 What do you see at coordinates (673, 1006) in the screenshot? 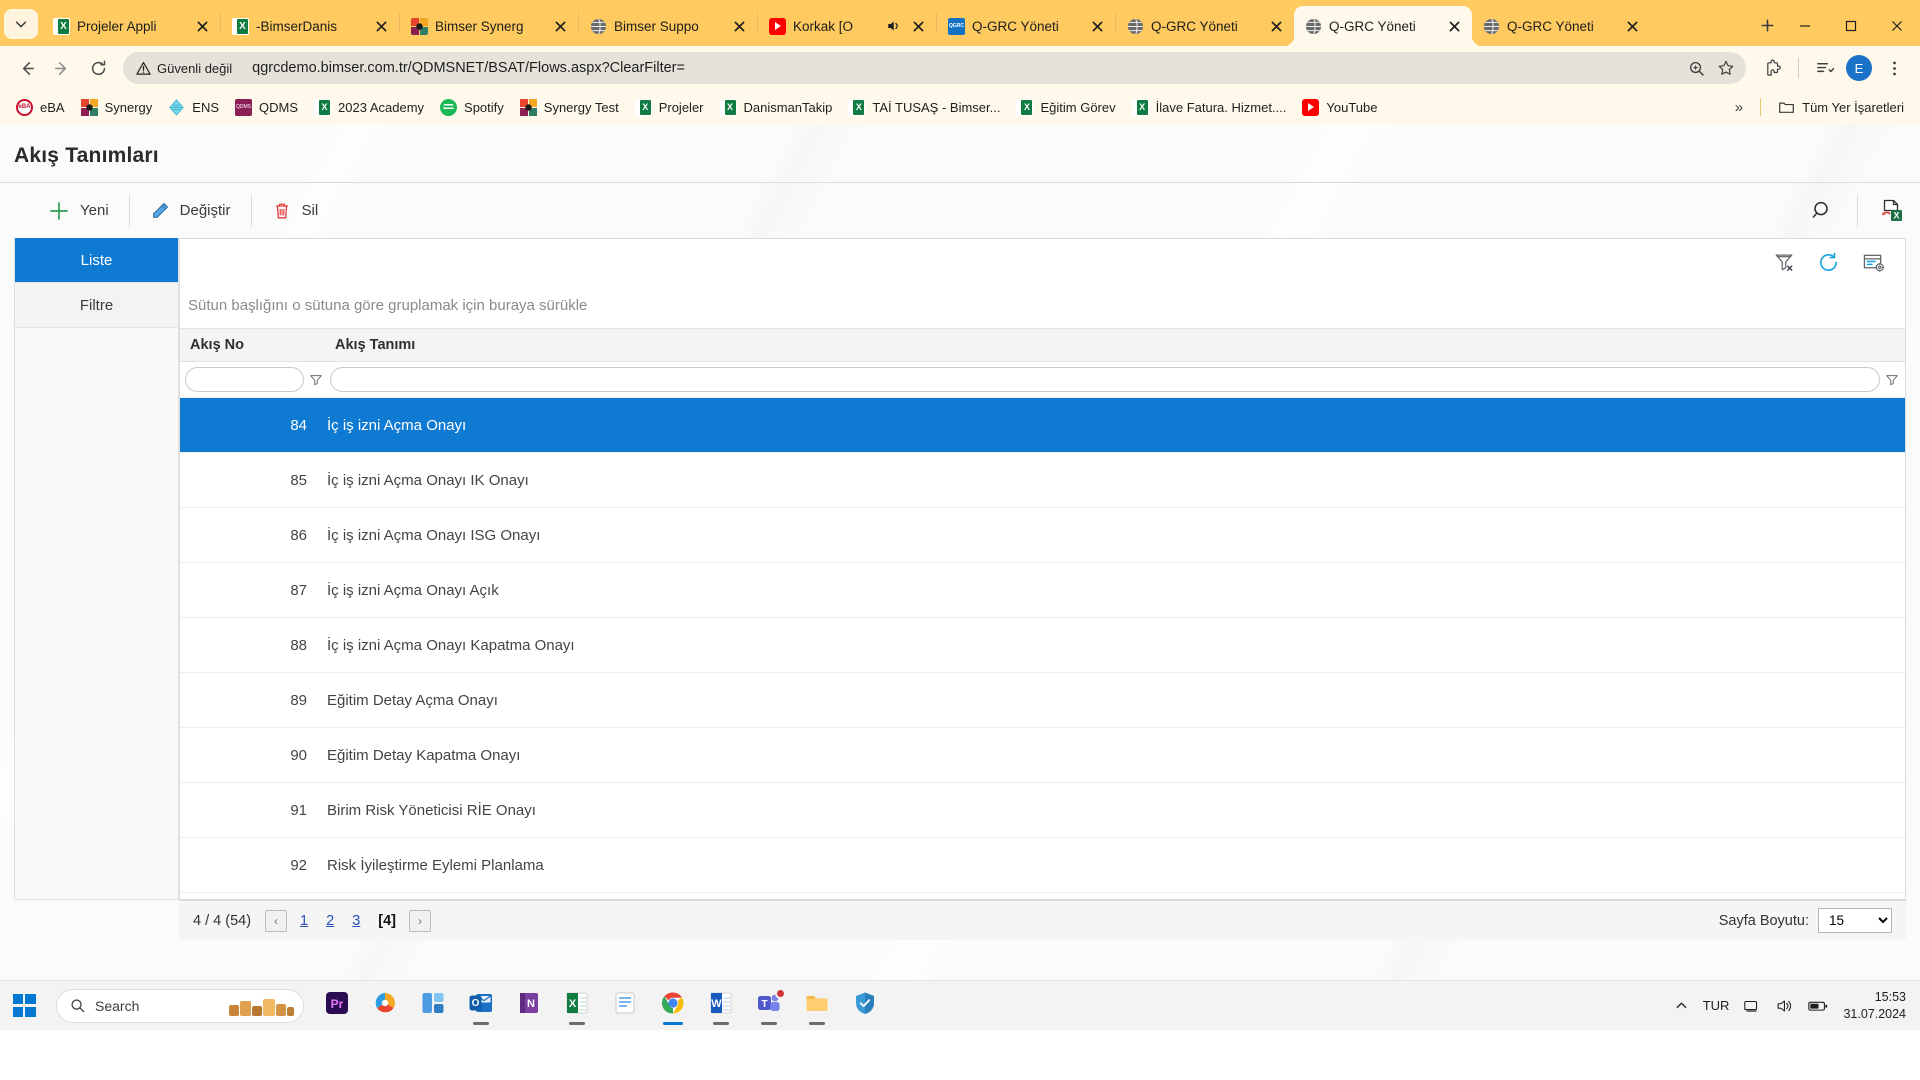
I see `taskbar-chrome-button` at bounding box center [673, 1006].